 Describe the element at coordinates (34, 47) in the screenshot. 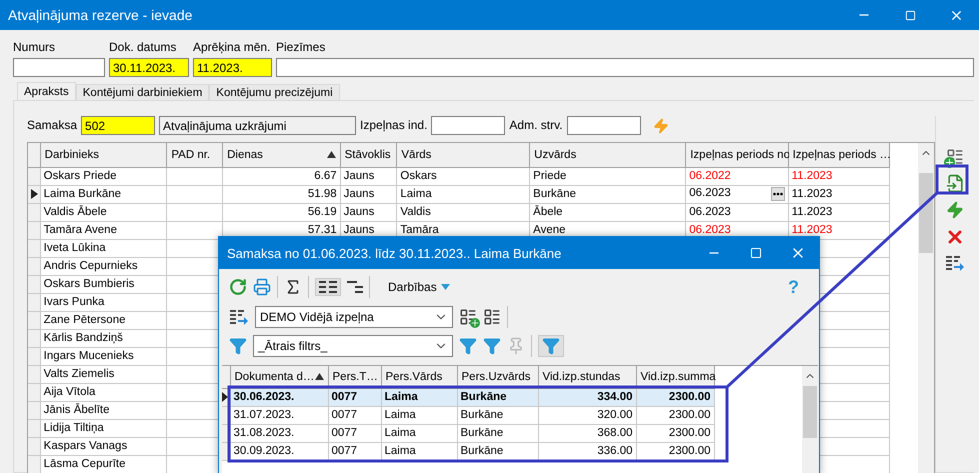

I see `field-label: Numurs` at that location.